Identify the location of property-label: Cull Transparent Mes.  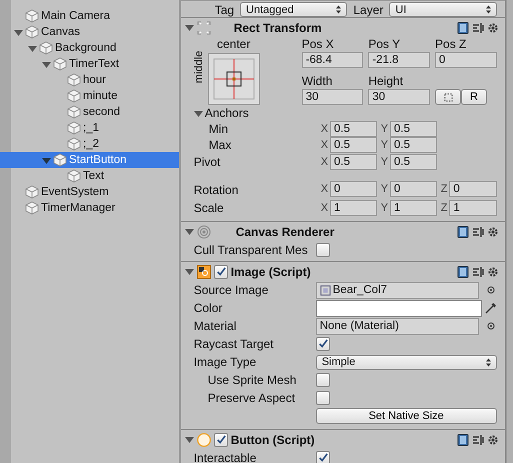
(251, 250).